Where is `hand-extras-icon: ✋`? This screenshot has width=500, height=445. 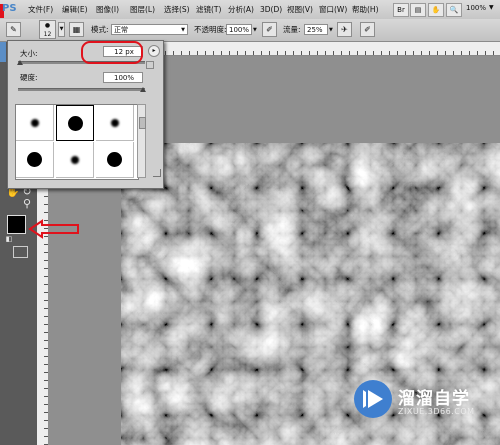 hand-extras-icon: ✋ is located at coordinates (436, 10).